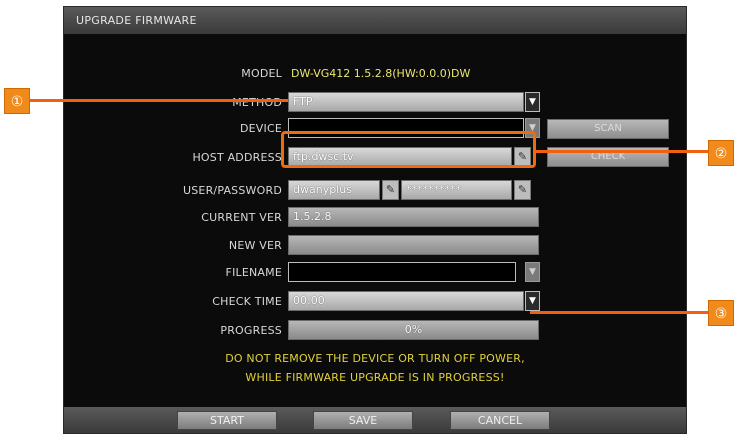 The image size is (738, 436). Describe the element at coordinates (232, 190) in the screenshot. I see `user-password-label: USER/PASSWORD` at that location.